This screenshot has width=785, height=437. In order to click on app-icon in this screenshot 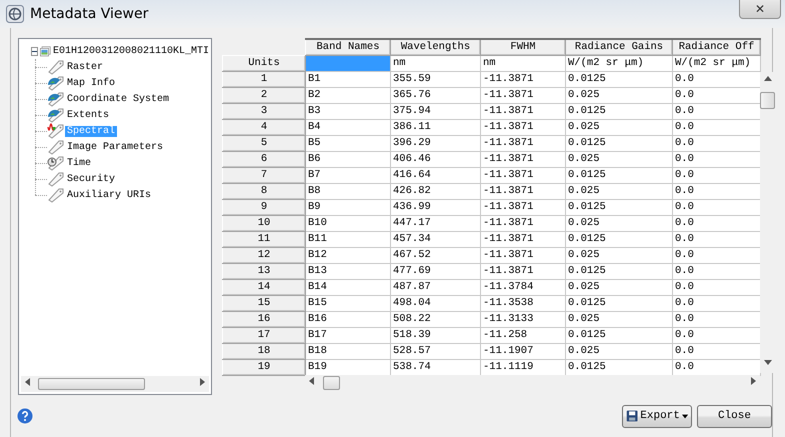, I will do `click(15, 14)`.